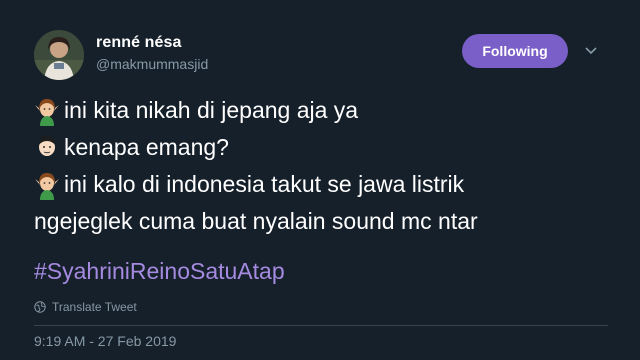 This screenshot has height=360, width=640. I want to click on chevron-down-icon, so click(591, 51).